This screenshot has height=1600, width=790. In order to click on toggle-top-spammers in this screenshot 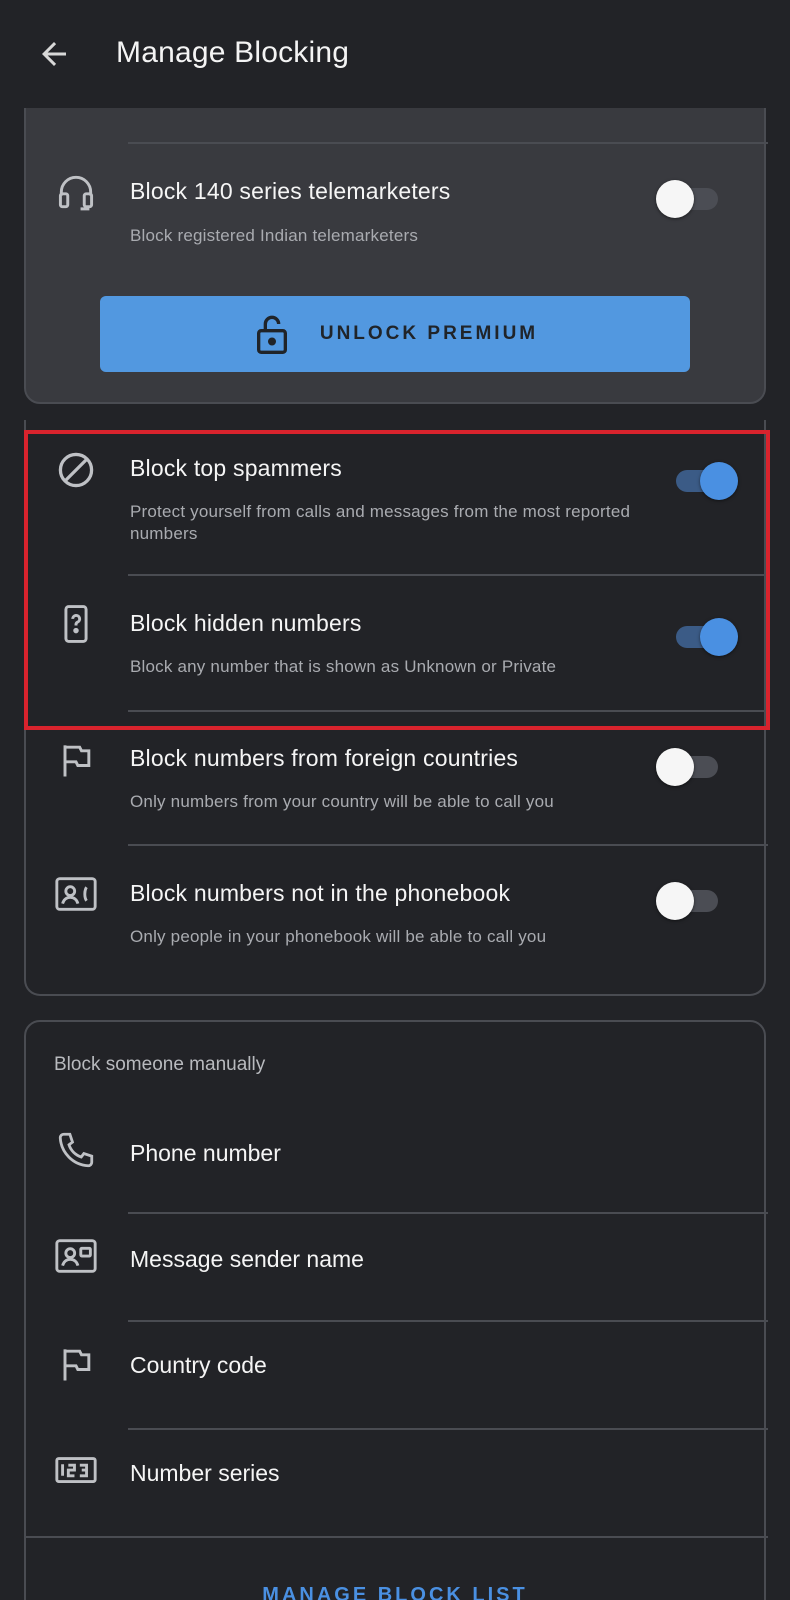, I will do `click(704, 480)`.